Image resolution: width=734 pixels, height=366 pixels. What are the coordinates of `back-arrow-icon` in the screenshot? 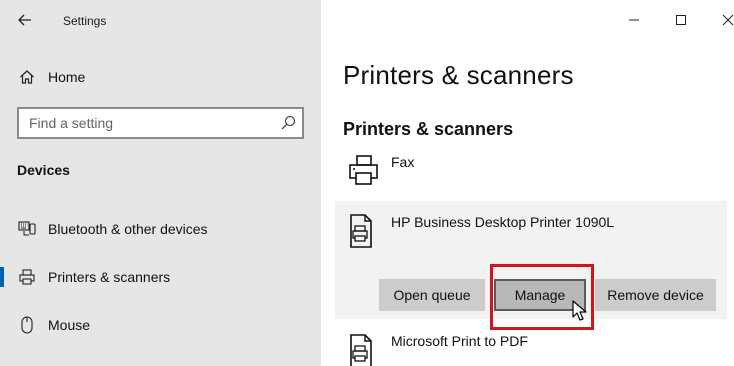 It's located at (24, 20).